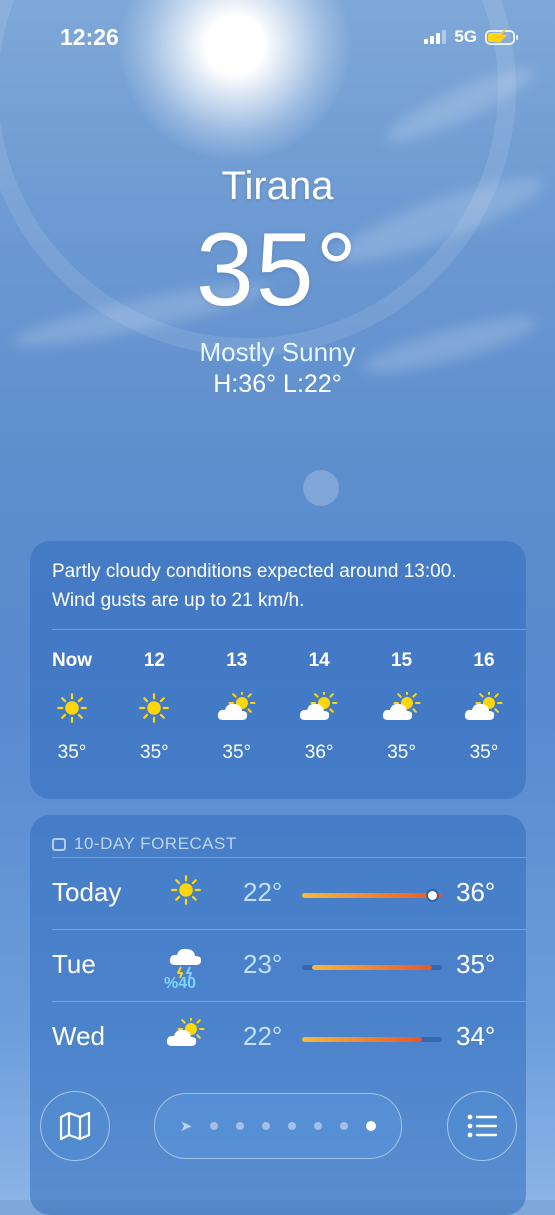  What do you see at coordinates (432, 895) in the screenshot?
I see `current-temp-dot` at bounding box center [432, 895].